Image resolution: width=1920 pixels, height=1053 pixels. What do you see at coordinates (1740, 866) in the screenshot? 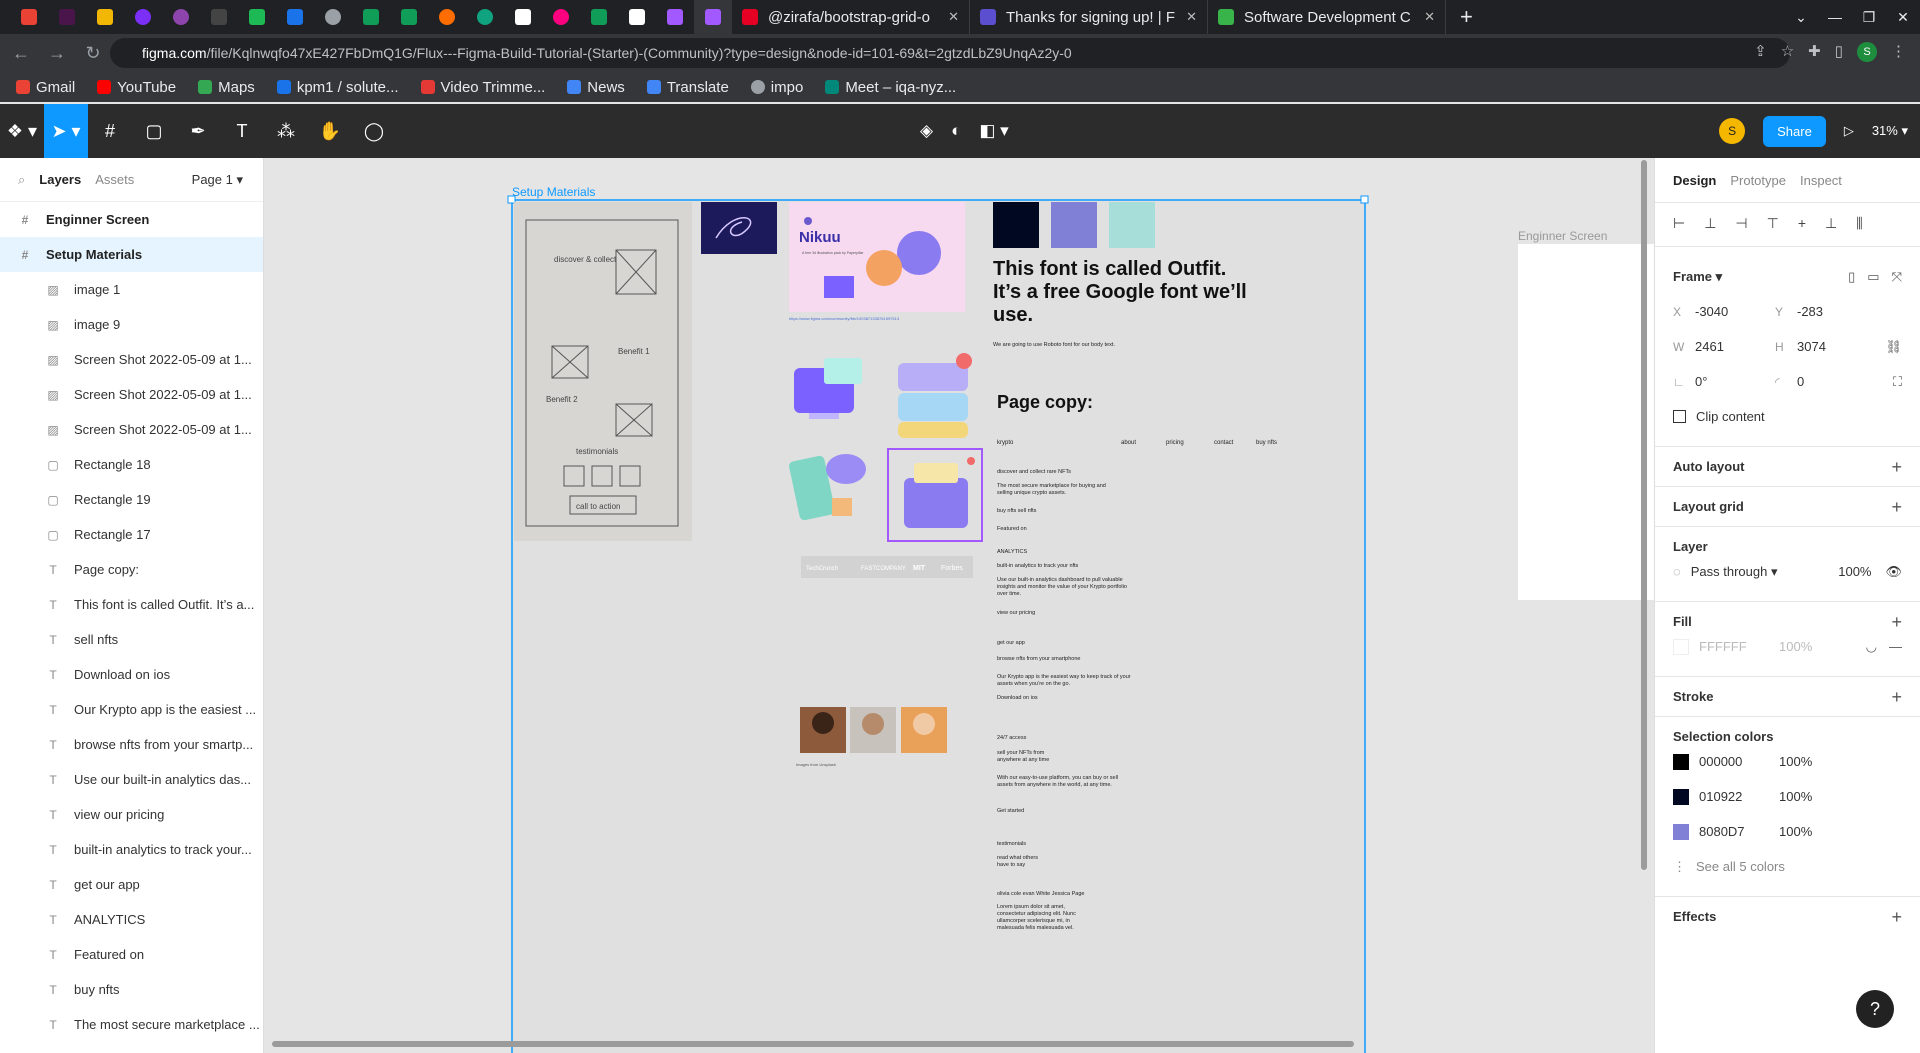
I see `see-all-colors-link: See all 5 colors` at bounding box center [1740, 866].